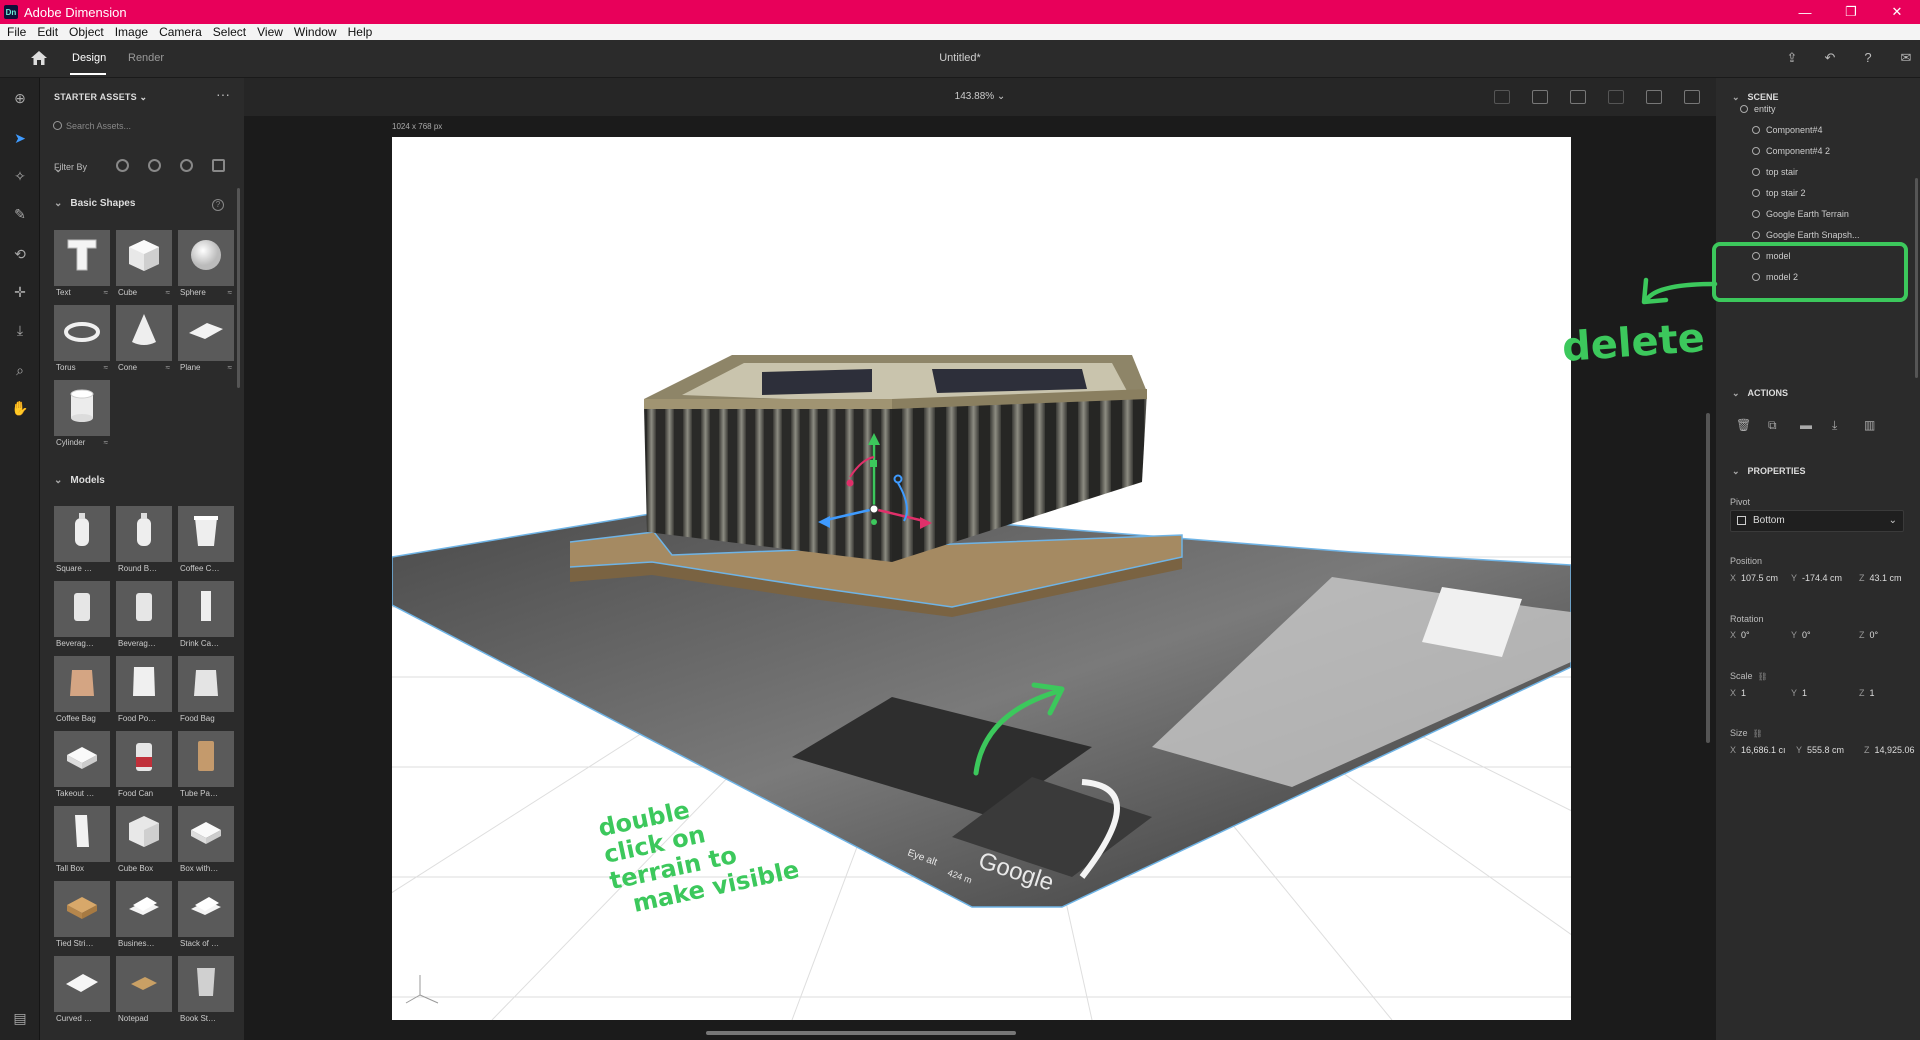  I want to click on asset-cone: Cone ≈, so click(144, 338).